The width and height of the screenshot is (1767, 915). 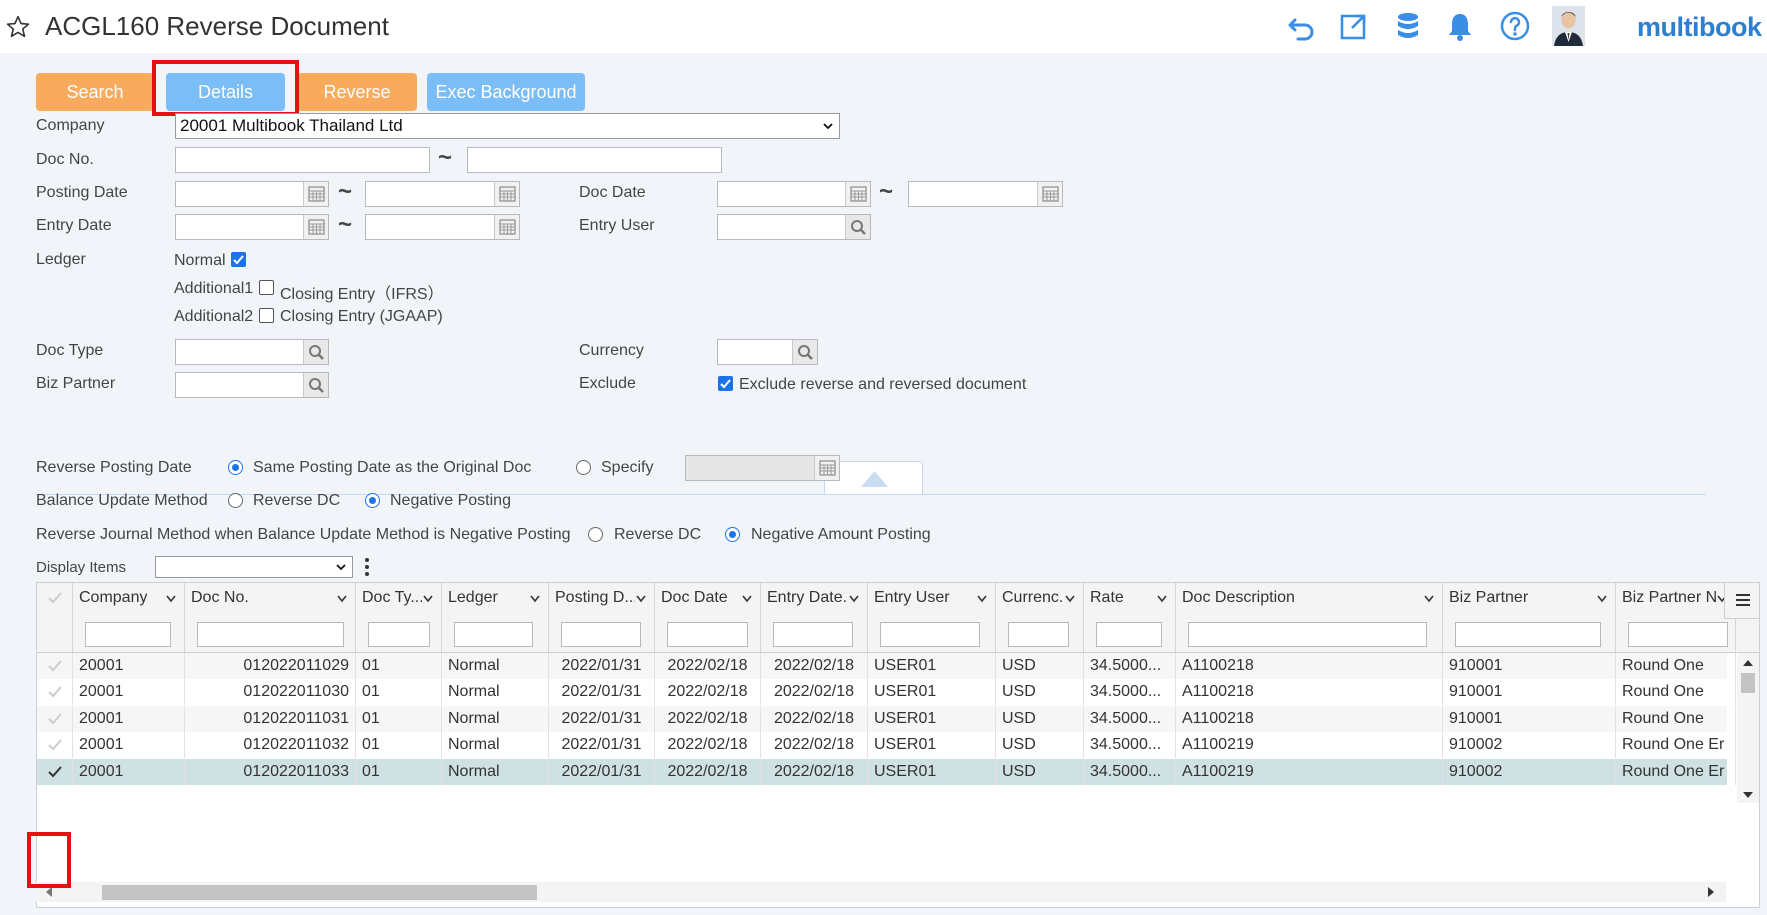 I want to click on posting-date-to-input, so click(x=442, y=194).